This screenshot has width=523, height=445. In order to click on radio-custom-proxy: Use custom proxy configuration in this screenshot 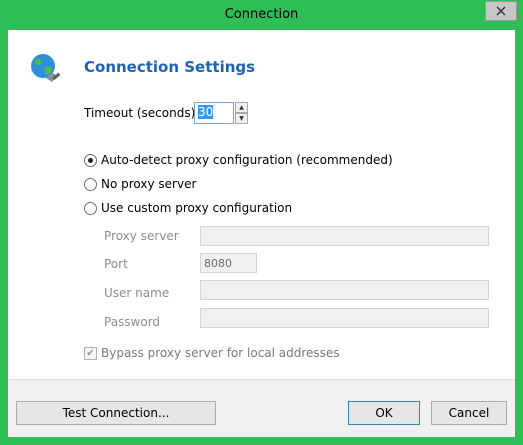, I will do `click(188, 208)`.